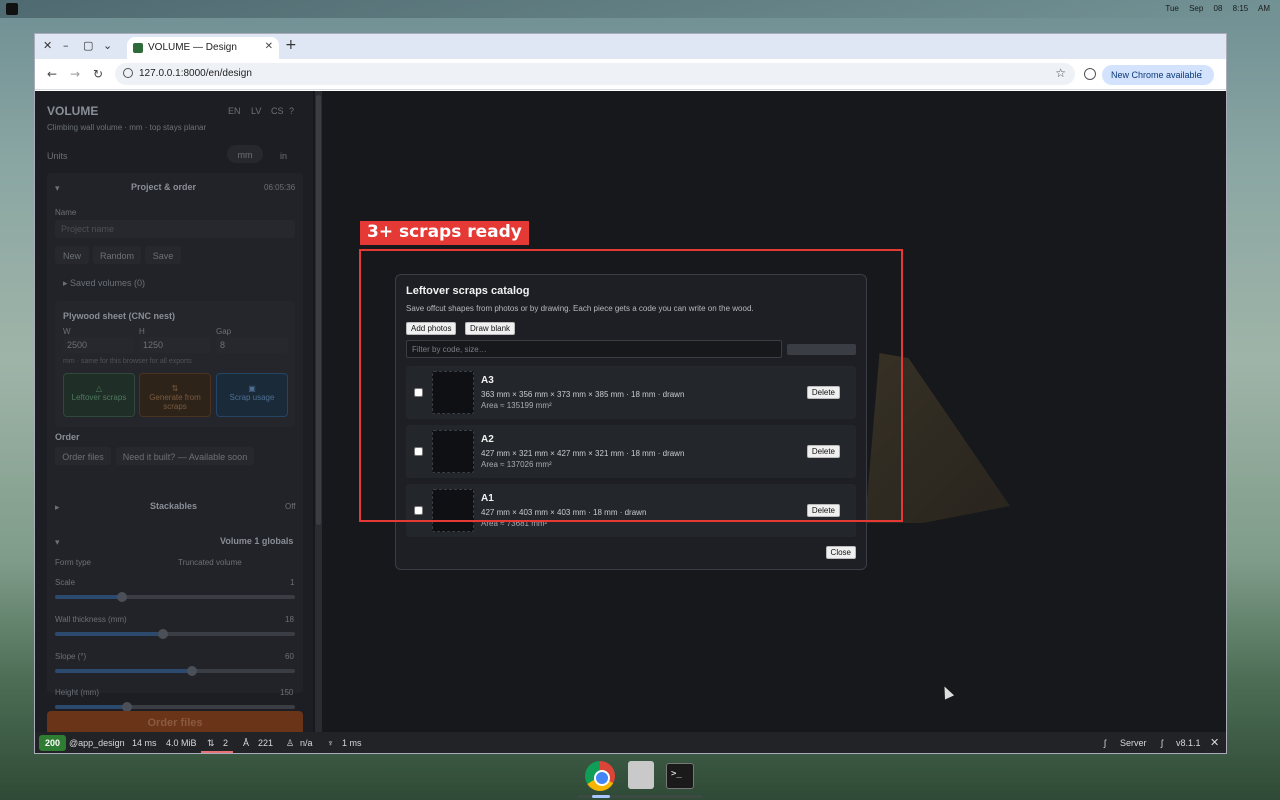 This screenshot has height=800, width=1280. Describe the element at coordinates (453, 451) in the screenshot. I see `scrap-thumbnail-a2` at that location.